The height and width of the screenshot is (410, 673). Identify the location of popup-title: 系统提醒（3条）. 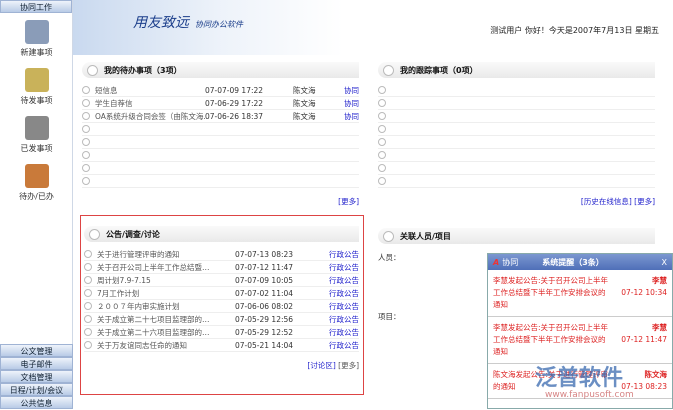
(573, 262).